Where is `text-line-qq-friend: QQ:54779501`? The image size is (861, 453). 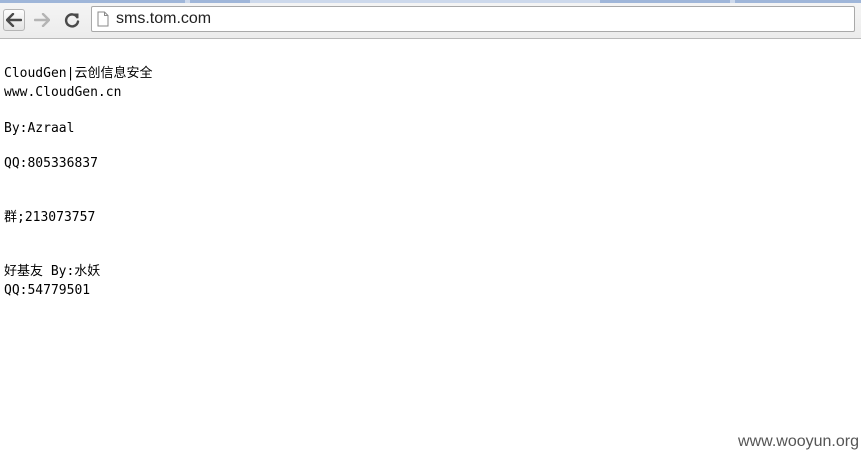 text-line-qq-friend: QQ:54779501 is located at coordinates (47, 290).